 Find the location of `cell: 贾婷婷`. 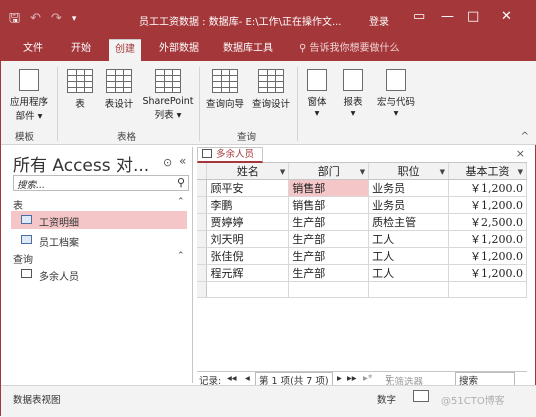

cell: 贾婷婷 is located at coordinates (248, 222).